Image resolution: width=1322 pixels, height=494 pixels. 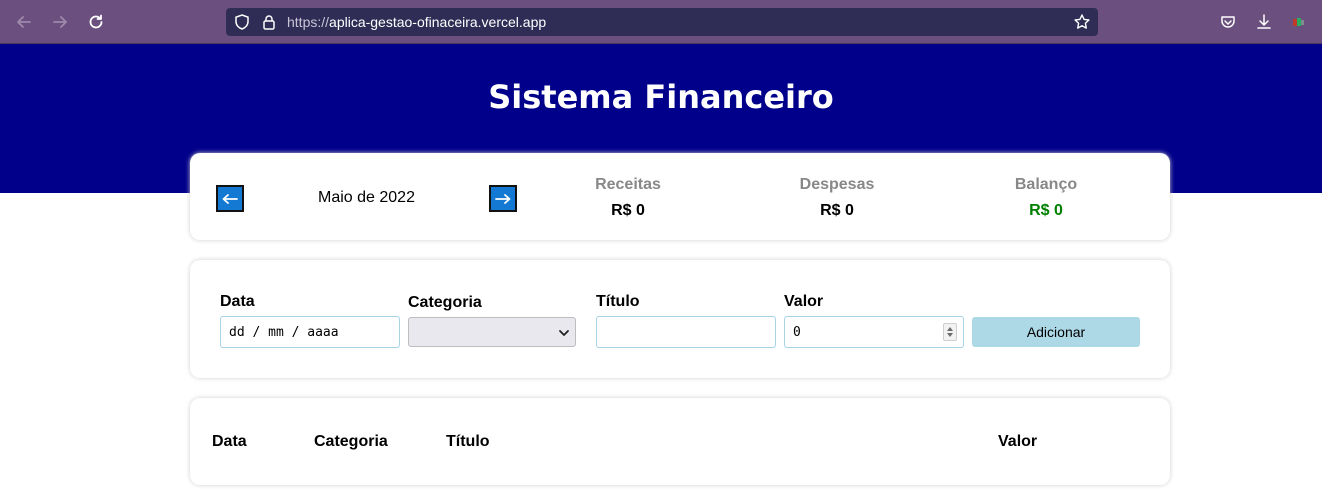 What do you see at coordinates (1056, 332) in the screenshot?
I see `add-button: Adicionar` at bounding box center [1056, 332].